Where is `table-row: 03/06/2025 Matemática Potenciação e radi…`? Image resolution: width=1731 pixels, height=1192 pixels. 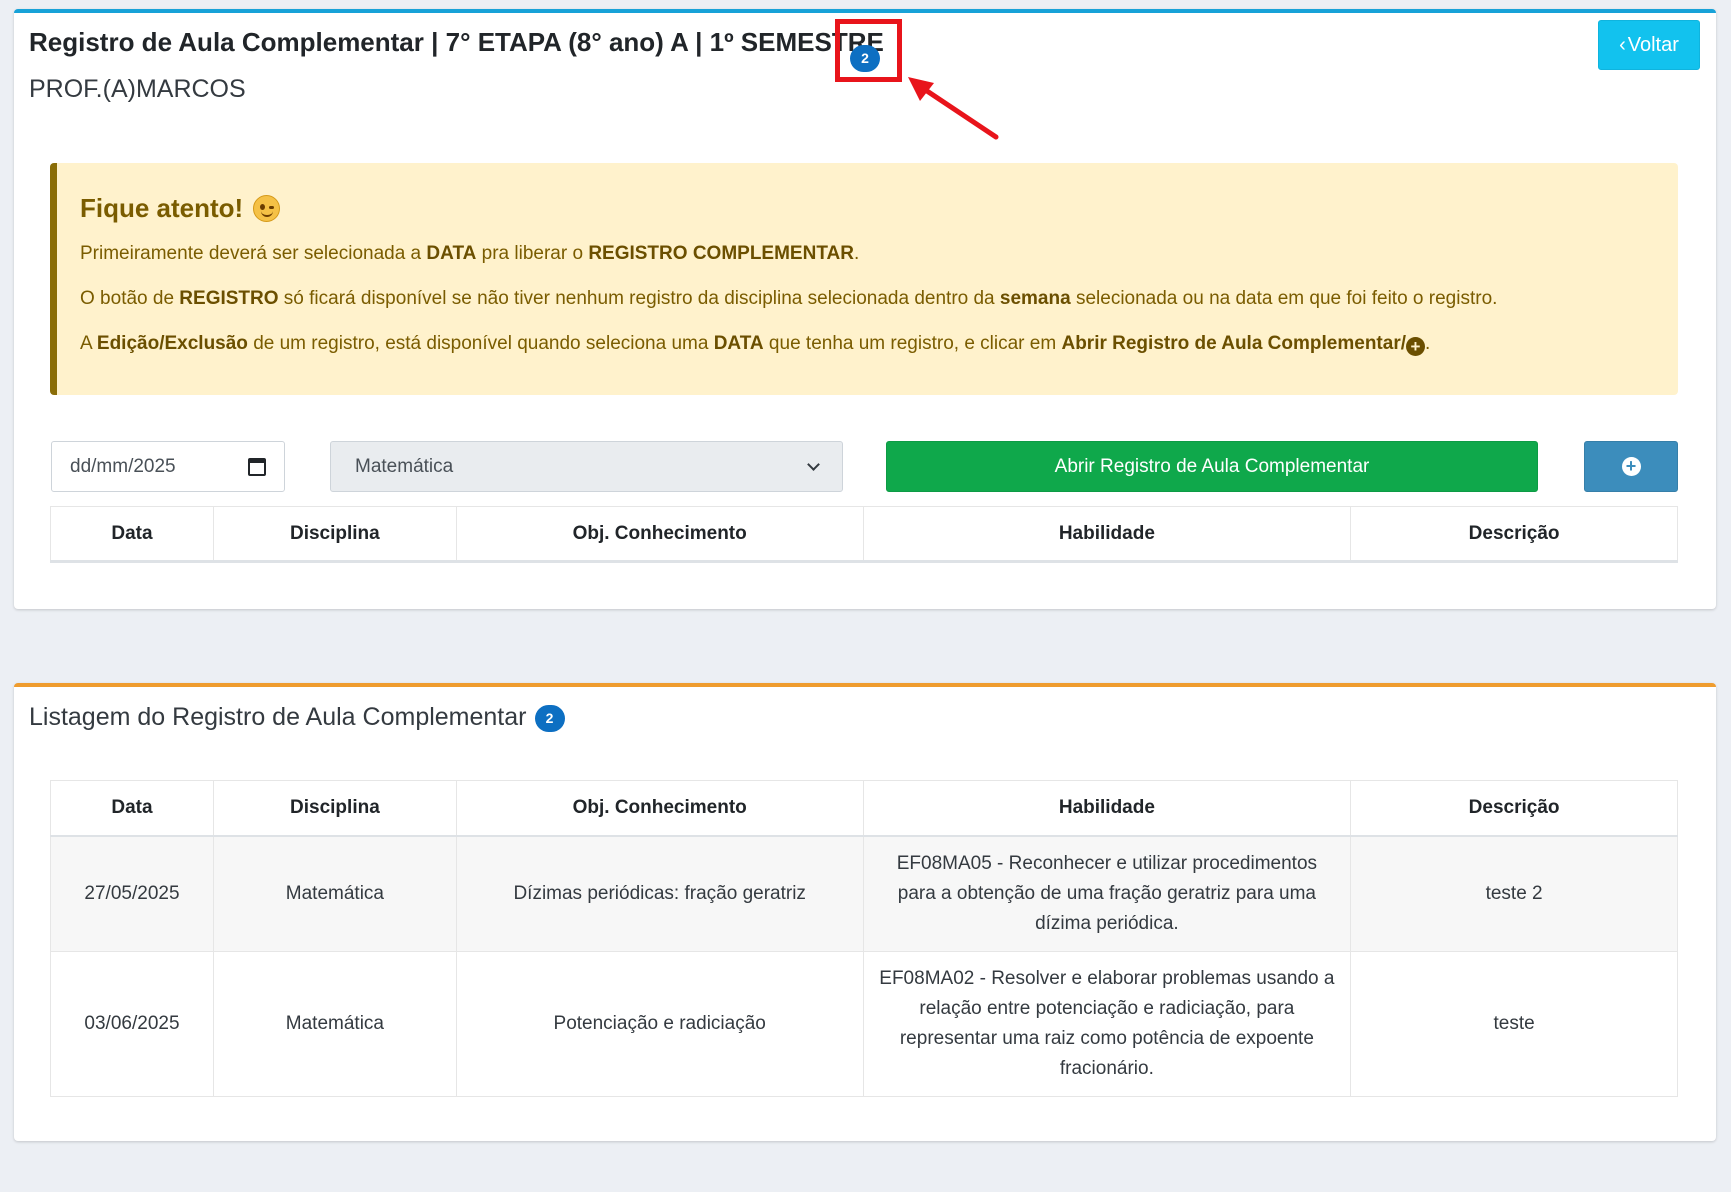
table-row: 03/06/2025 Matemática Potenciação e radi… is located at coordinates (864, 1024).